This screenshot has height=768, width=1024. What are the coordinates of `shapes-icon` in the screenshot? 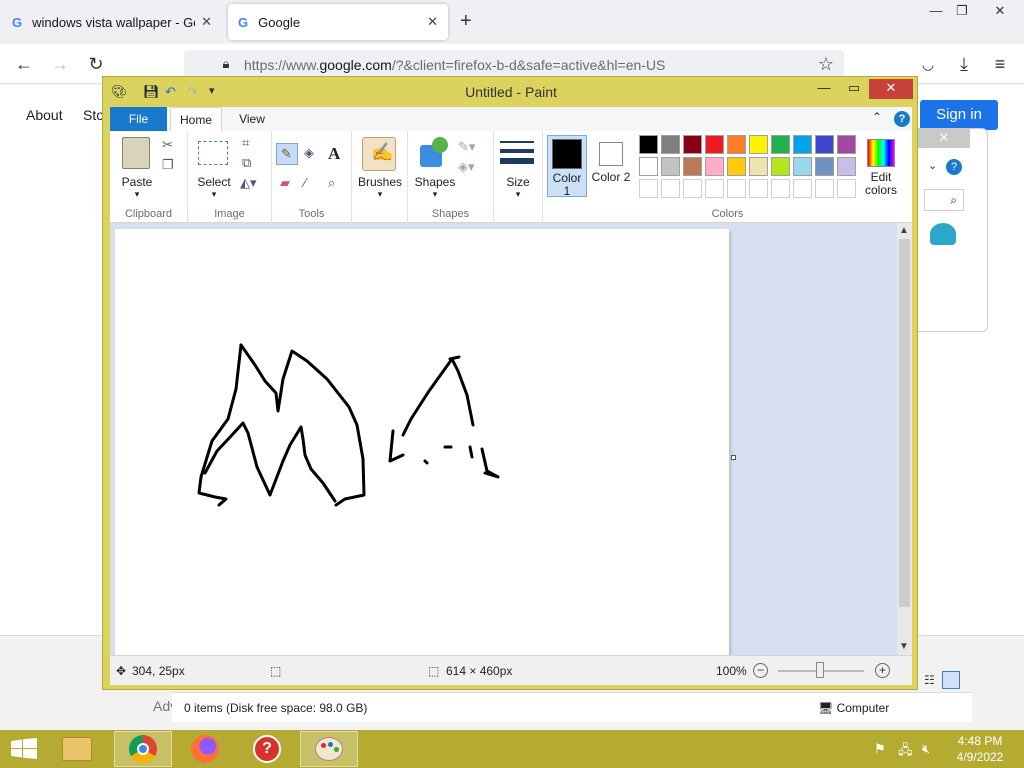 It's located at (435, 153).